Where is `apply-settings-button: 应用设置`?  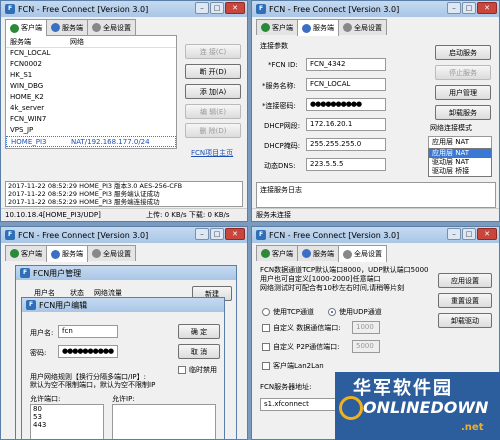 apply-settings-button: 应用设置 is located at coordinates (465, 280).